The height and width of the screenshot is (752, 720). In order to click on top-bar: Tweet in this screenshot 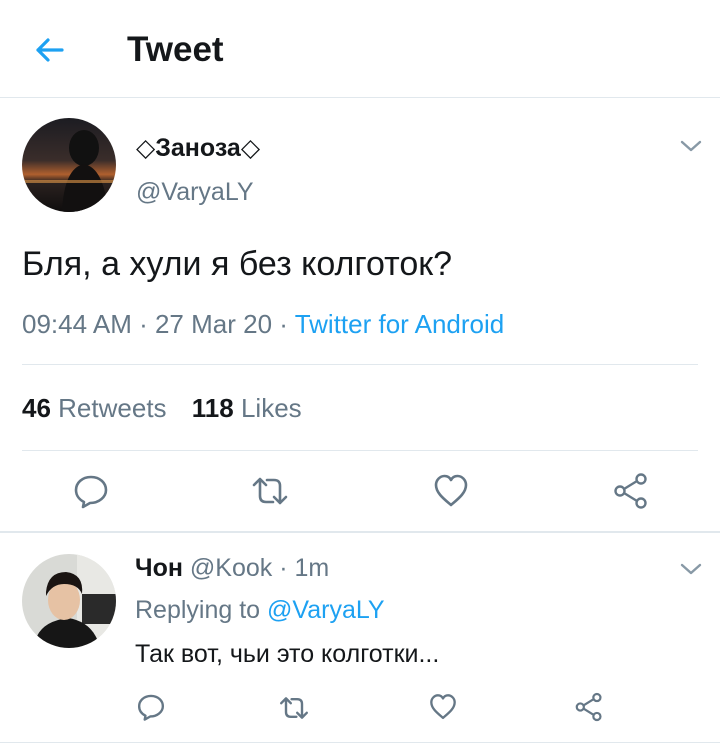, I will do `click(360, 49)`.